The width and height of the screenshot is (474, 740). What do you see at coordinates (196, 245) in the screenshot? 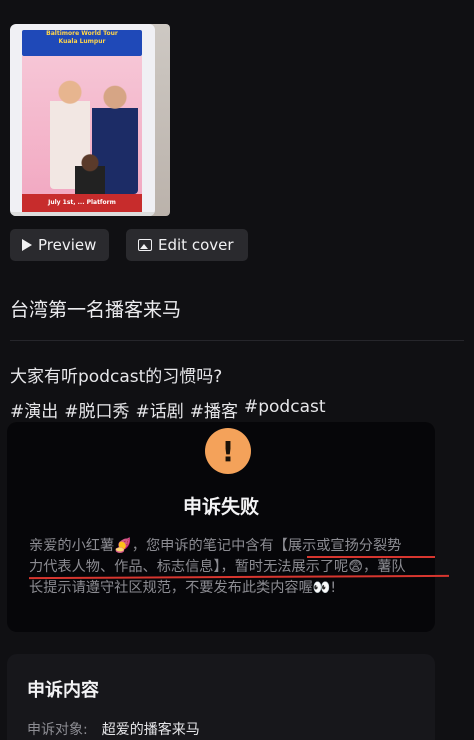
I see `edit-cover-label: Edit cover` at bounding box center [196, 245].